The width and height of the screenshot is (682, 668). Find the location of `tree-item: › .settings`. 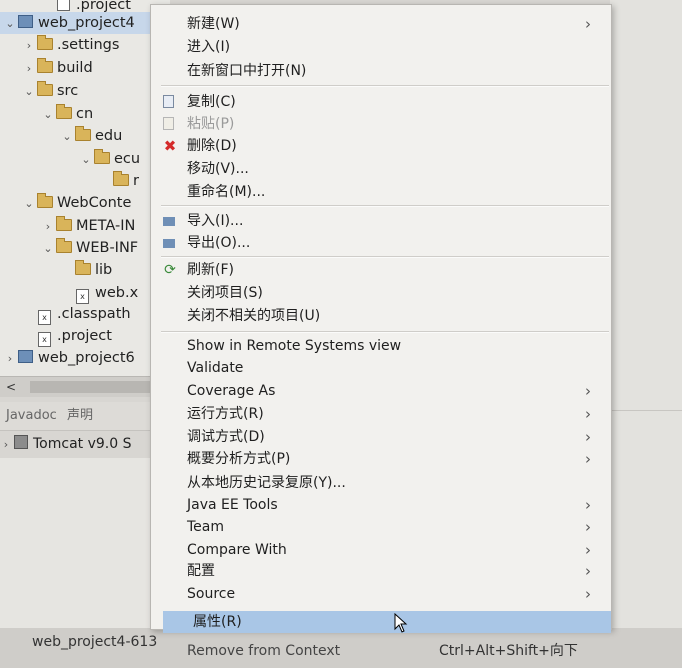

tree-item: › .settings is located at coordinates (59, 45).